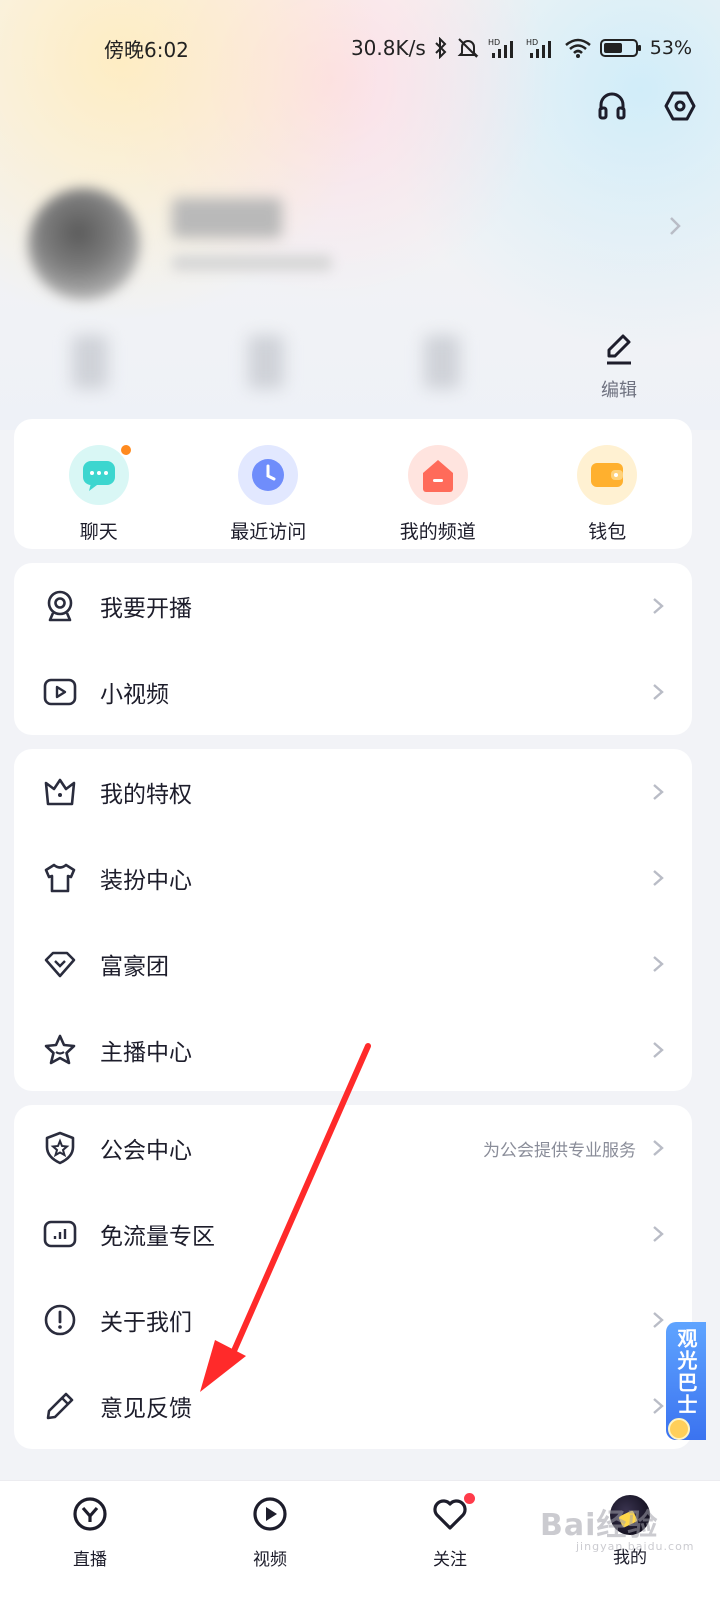  What do you see at coordinates (388, 48) in the screenshot?
I see `net-speed: 30.8K/s` at bounding box center [388, 48].